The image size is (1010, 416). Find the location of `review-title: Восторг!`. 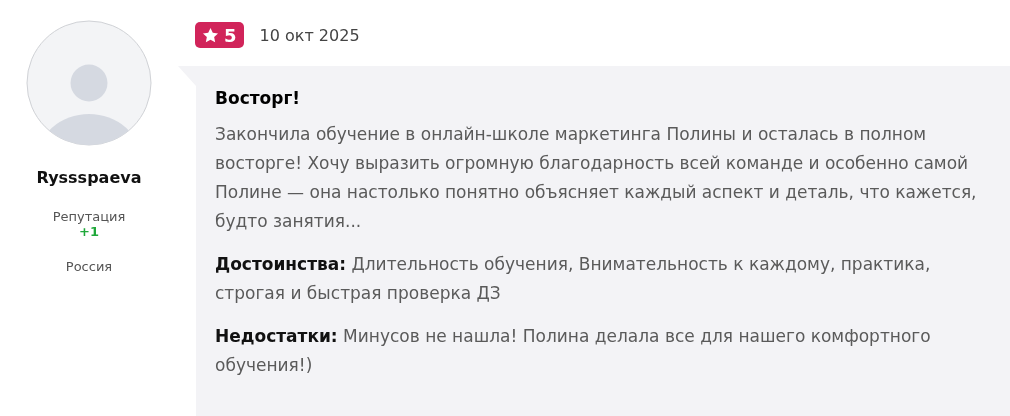

review-title: Восторг! is located at coordinates (258, 98).